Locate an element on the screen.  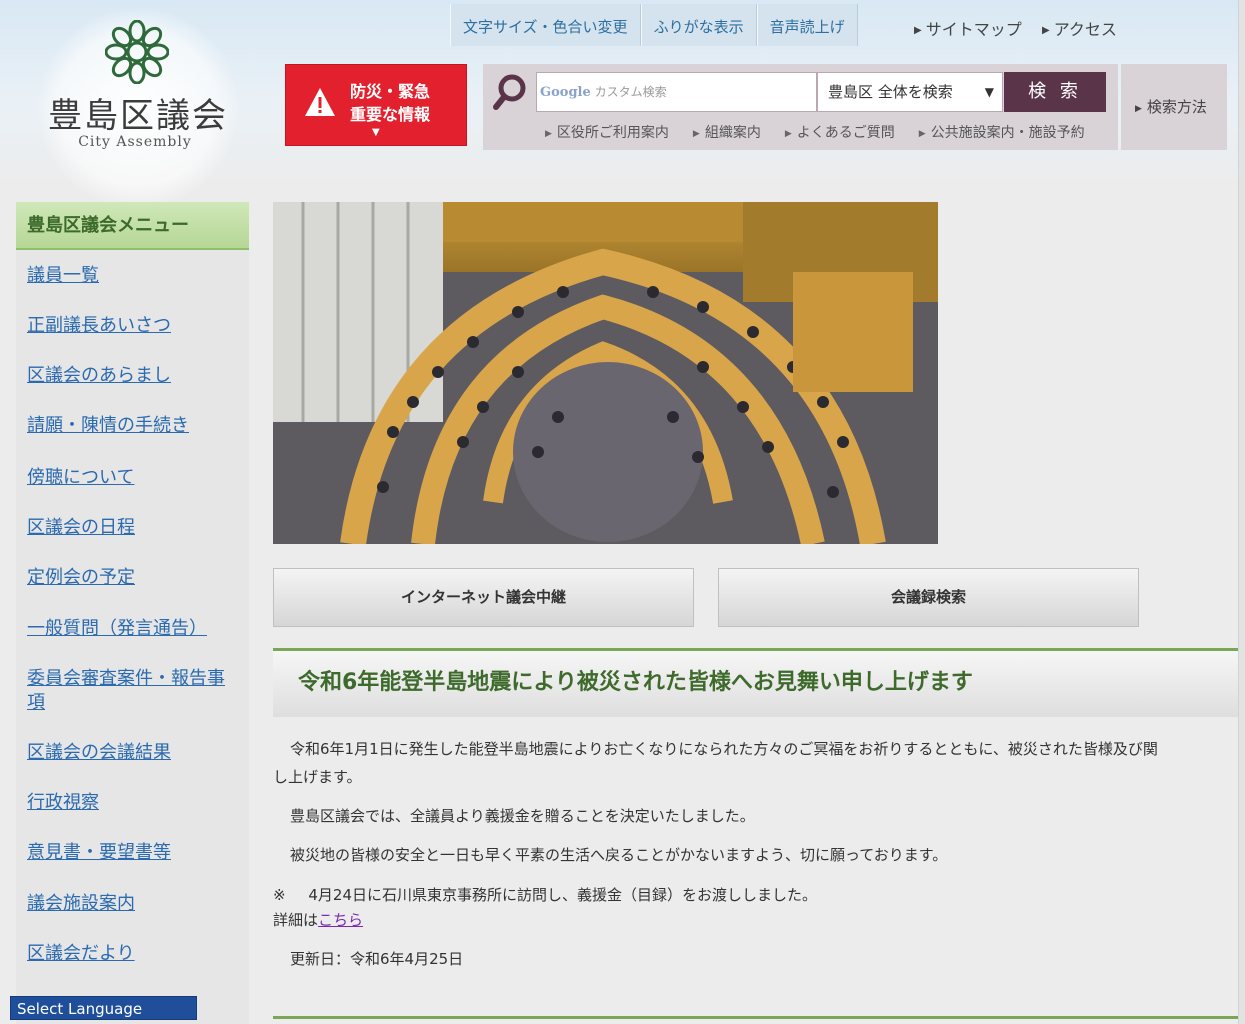
emergency-info-button: 防災・緊急 重要な情報 ▼ is located at coordinates (376, 105).